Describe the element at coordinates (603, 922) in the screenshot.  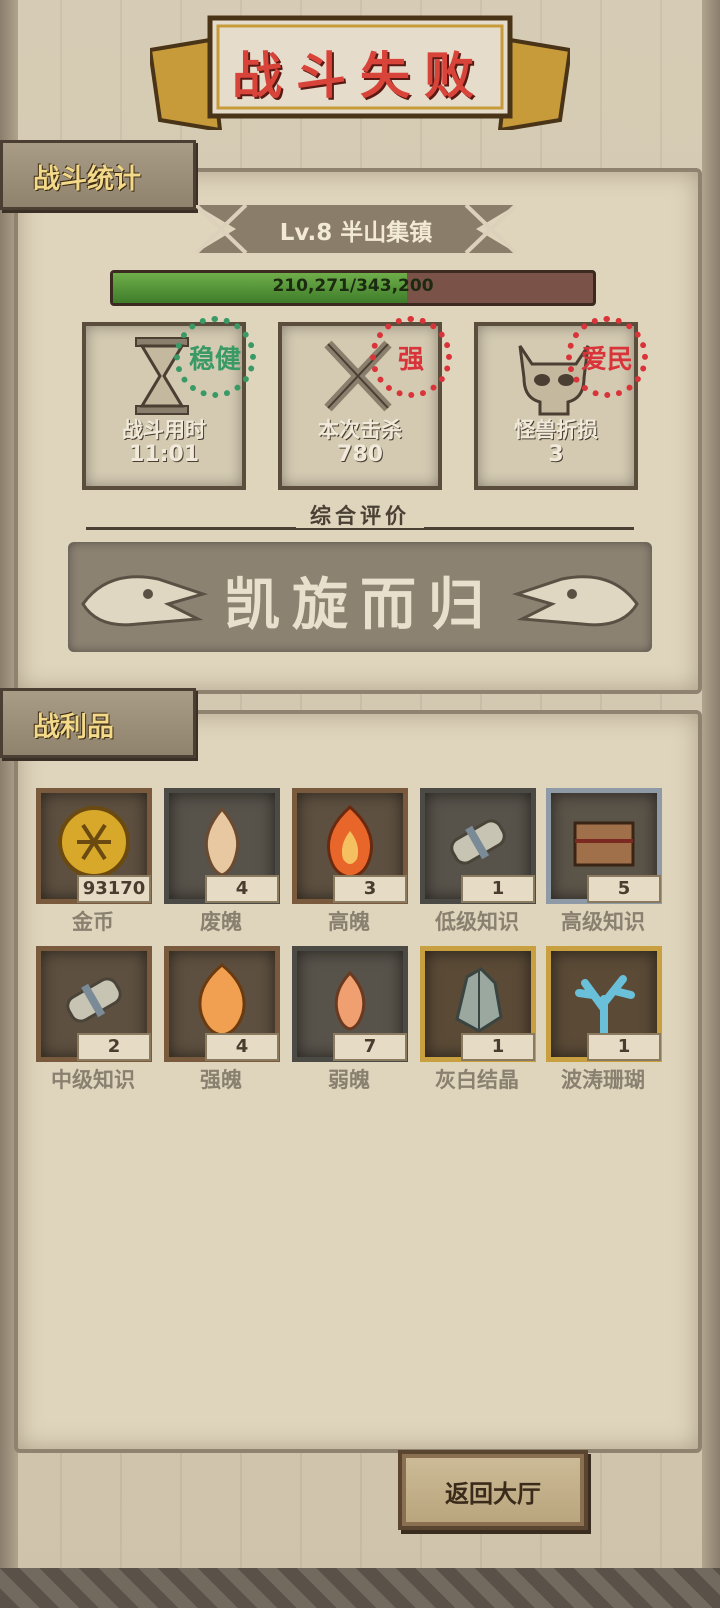
I see `loot-name: 高级知识` at that location.